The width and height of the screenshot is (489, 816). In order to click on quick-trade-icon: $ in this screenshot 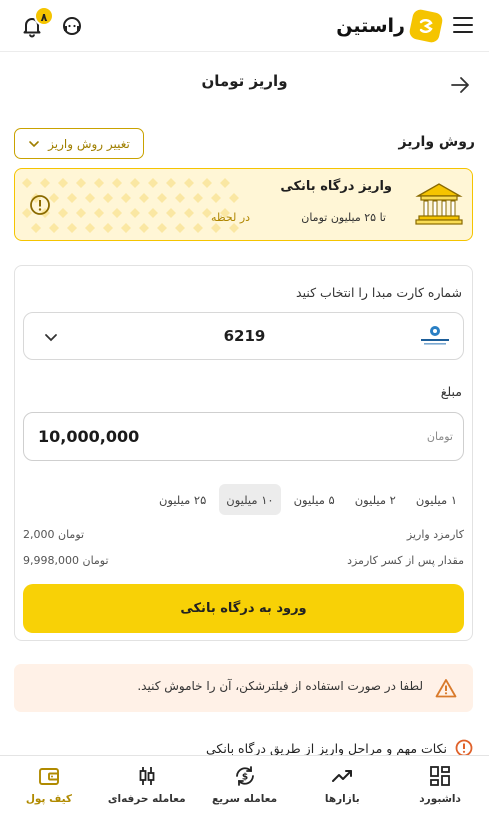, I will do `click(244, 776)`.